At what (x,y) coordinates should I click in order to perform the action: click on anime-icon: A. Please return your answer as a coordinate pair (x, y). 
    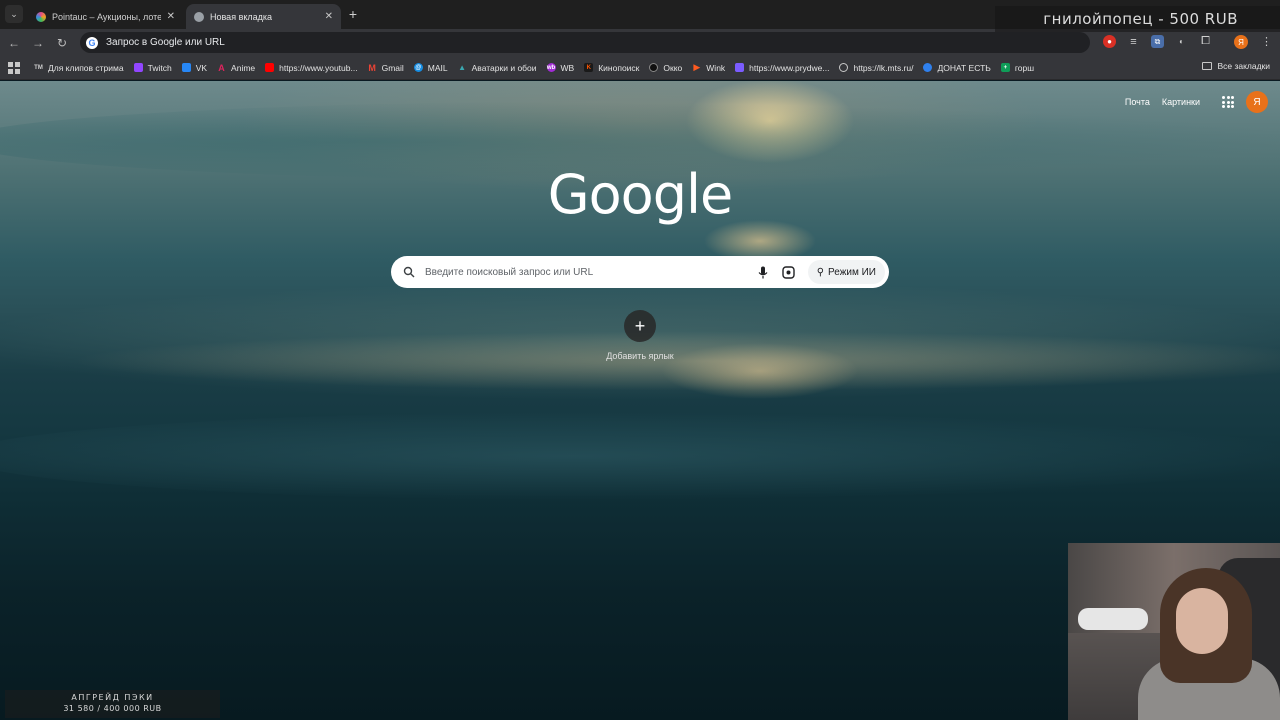
    Looking at the image, I should click on (221, 67).